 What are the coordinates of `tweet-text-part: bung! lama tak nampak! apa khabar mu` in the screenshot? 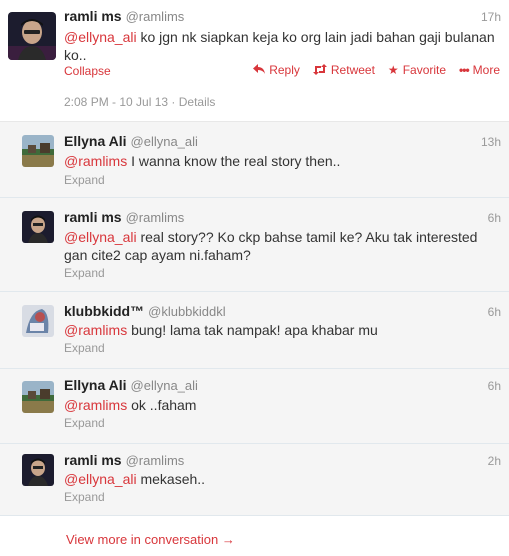 It's located at (252, 330).